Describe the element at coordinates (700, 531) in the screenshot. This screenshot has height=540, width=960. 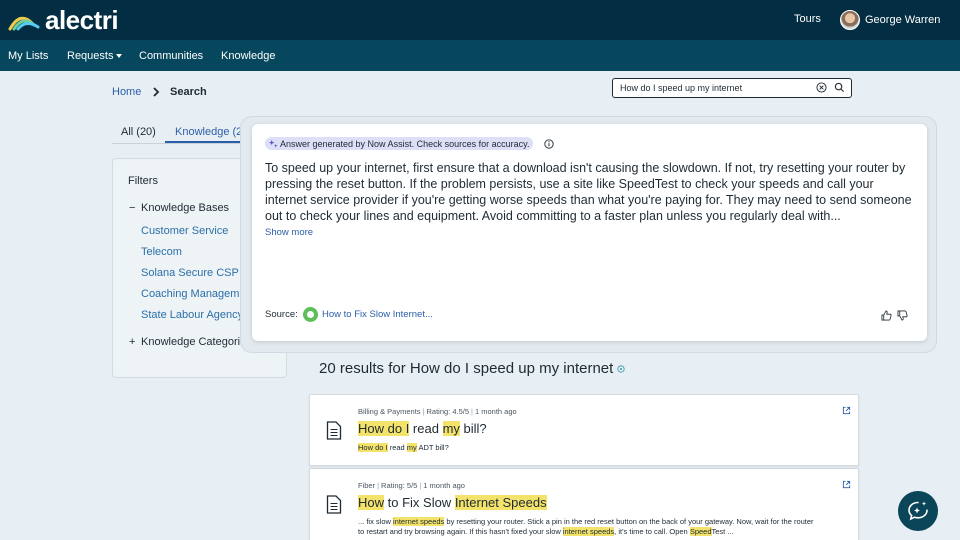
I see `highlight: Speed` at that location.